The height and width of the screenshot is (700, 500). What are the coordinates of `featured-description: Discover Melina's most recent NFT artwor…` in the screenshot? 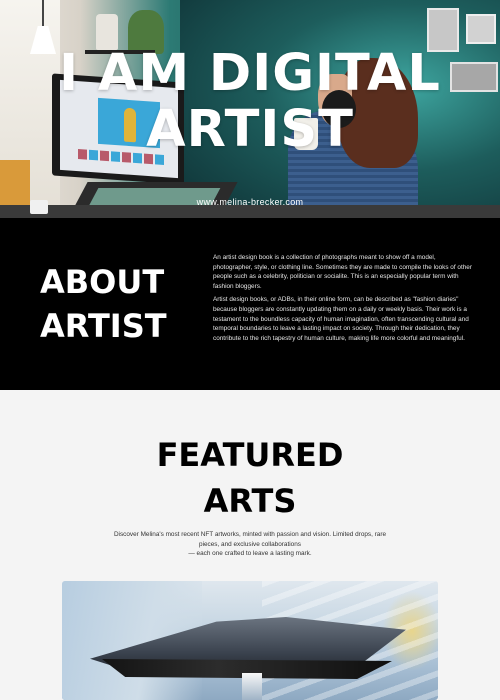 It's located at (250, 544).